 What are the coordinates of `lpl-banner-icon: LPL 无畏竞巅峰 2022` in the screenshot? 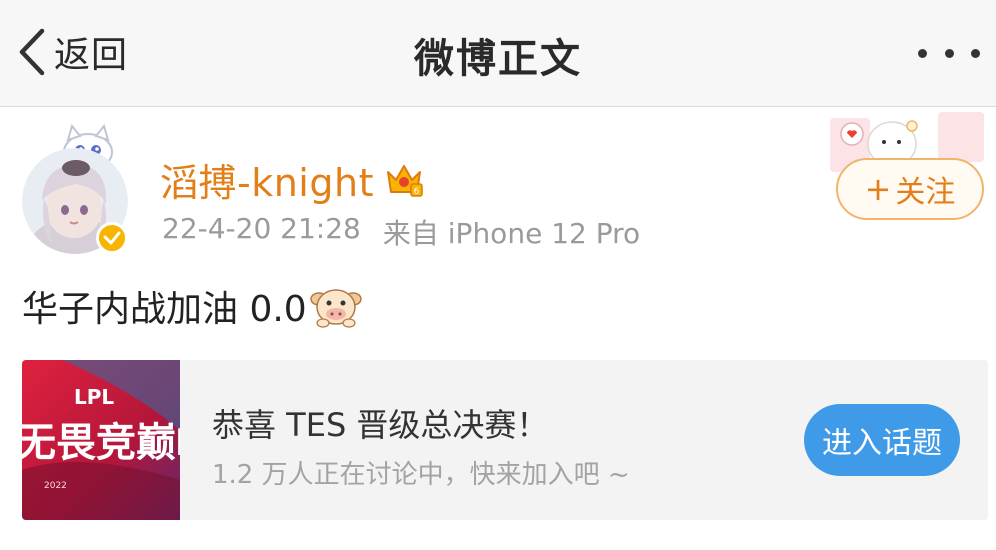 It's located at (101, 440).